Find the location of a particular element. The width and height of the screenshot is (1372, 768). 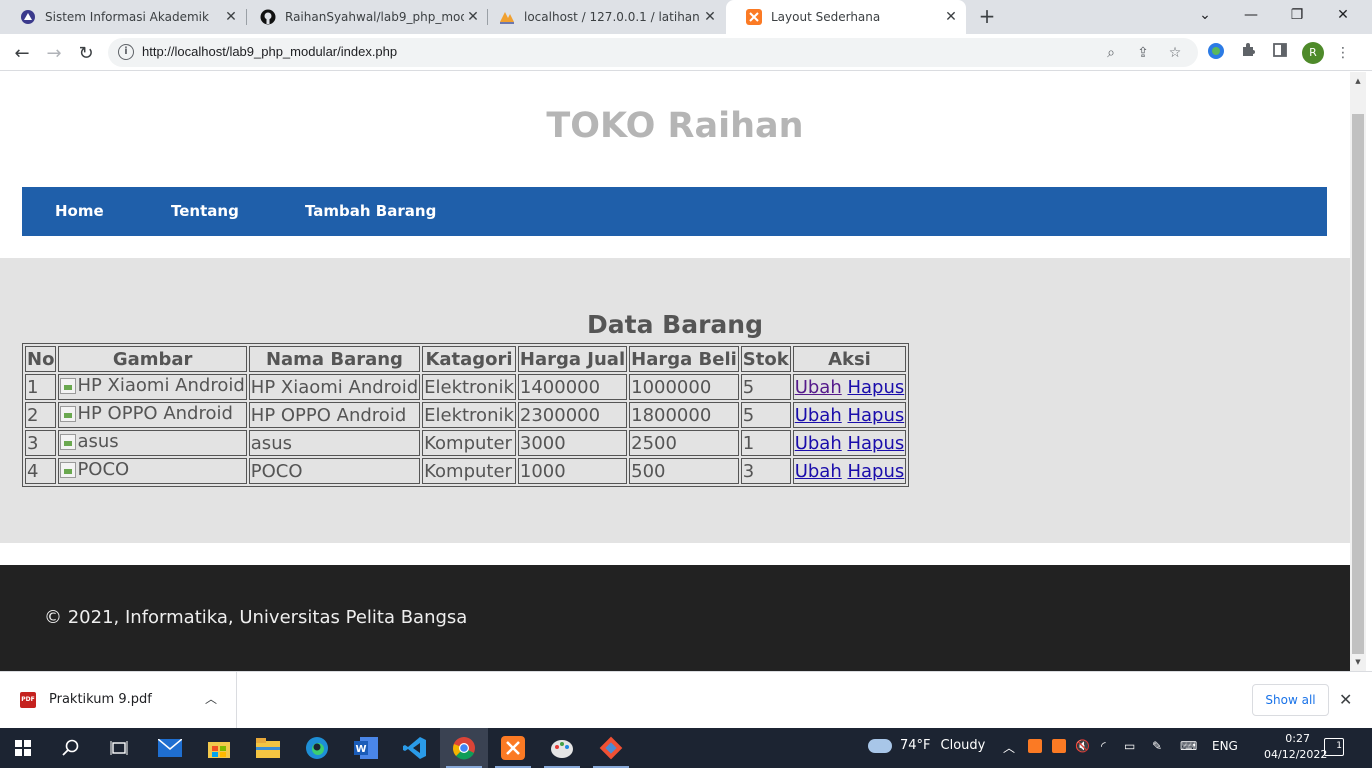

scroll-down-arrow-icon: ▼ is located at coordinates (1358, 662).